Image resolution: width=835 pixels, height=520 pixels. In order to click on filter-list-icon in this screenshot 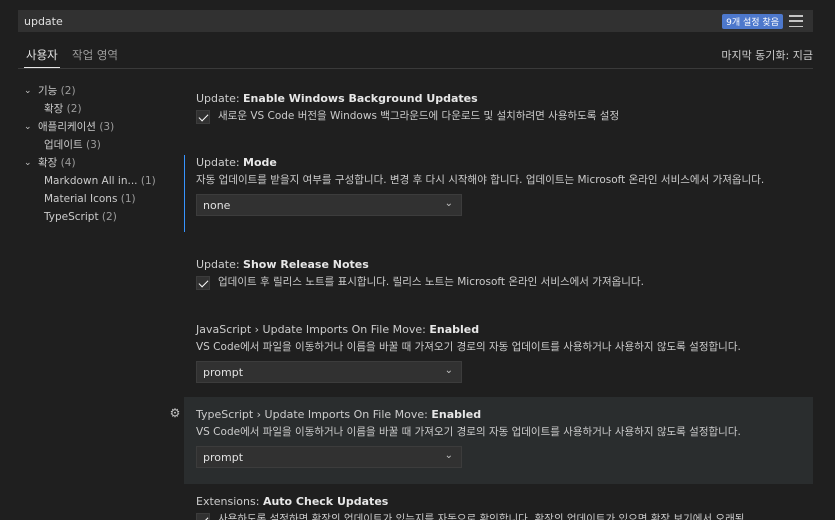, I will do `click(796, 21)`.